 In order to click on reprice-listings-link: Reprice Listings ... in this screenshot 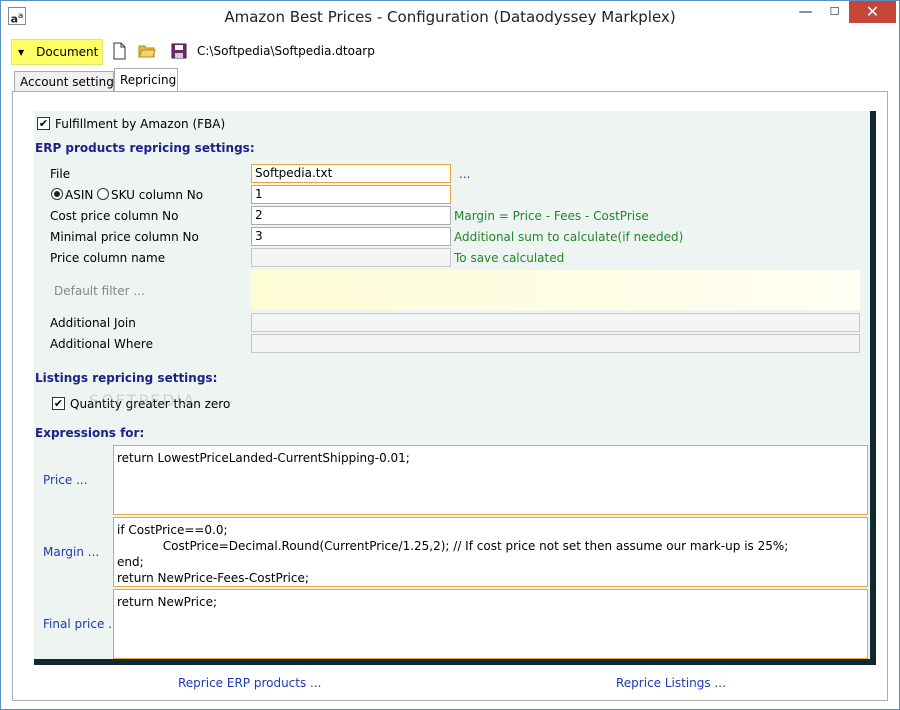, I will do `click(671, 683)`.